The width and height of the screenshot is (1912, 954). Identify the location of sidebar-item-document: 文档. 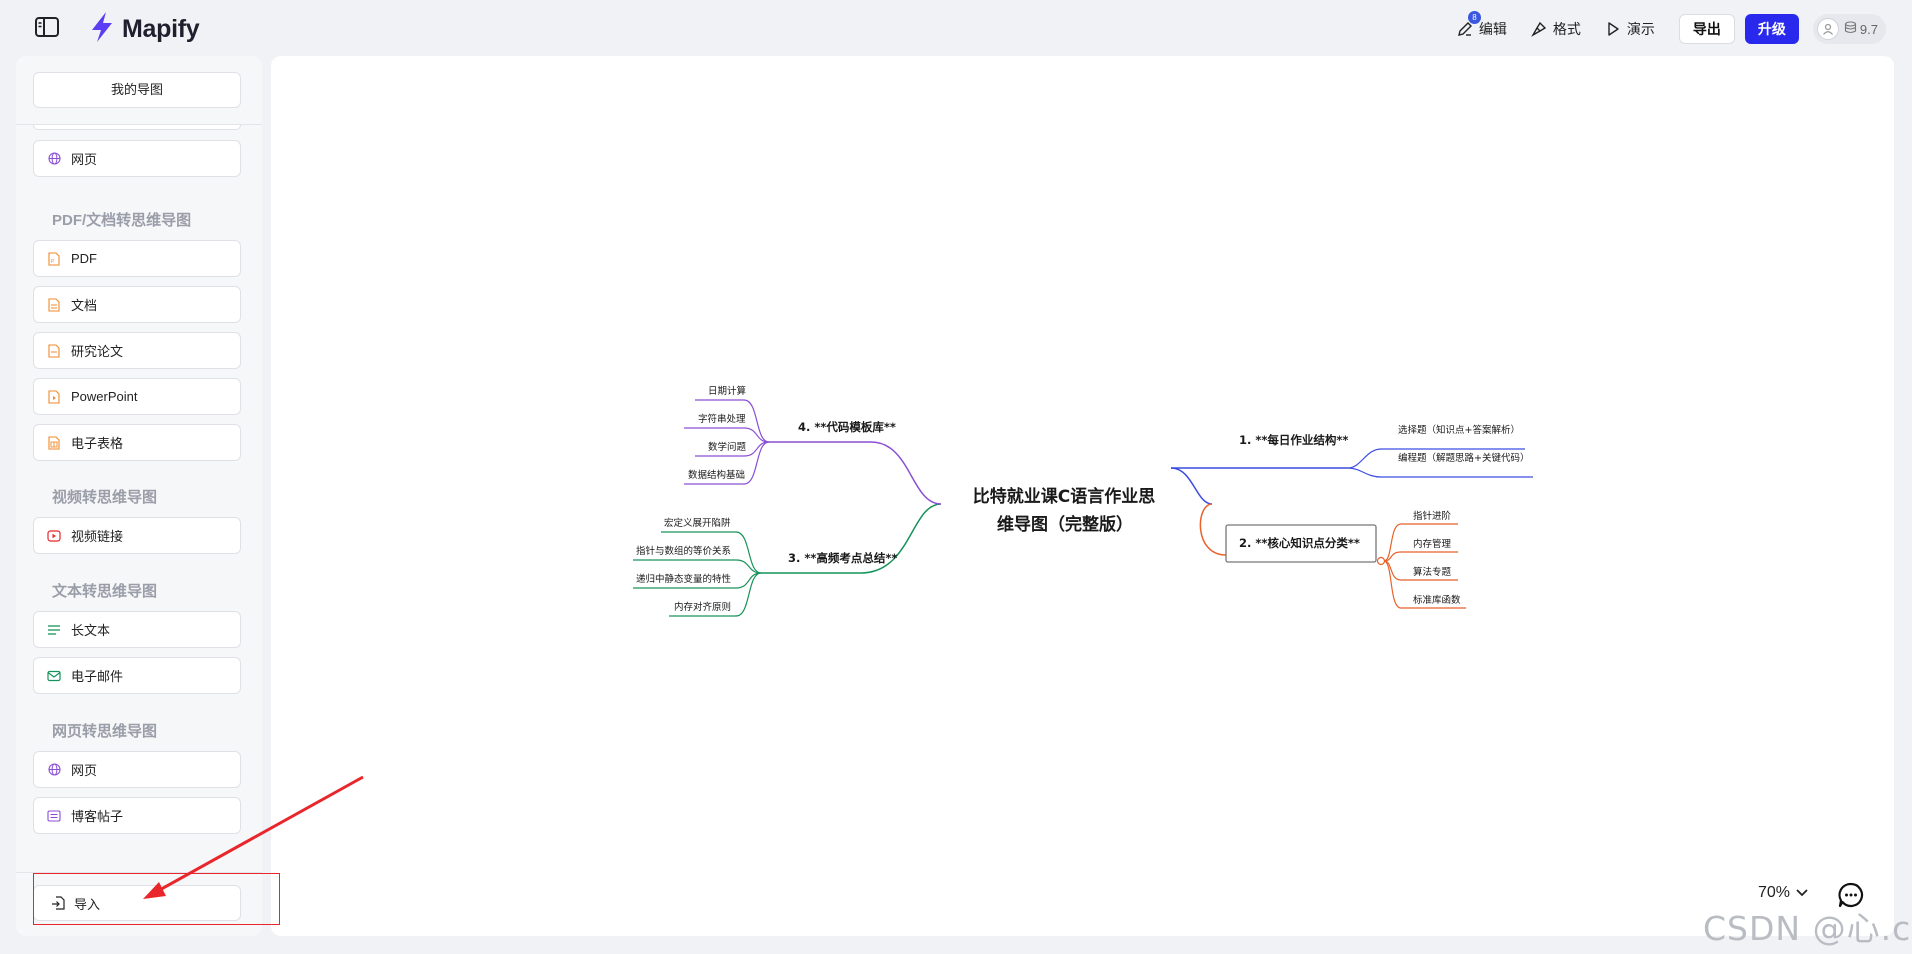
(137, 304).